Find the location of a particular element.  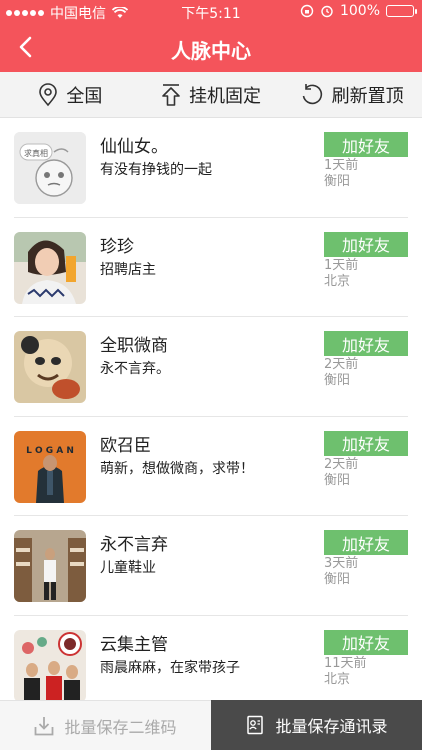

pin-top-icon is located at coordinates (171, 94).